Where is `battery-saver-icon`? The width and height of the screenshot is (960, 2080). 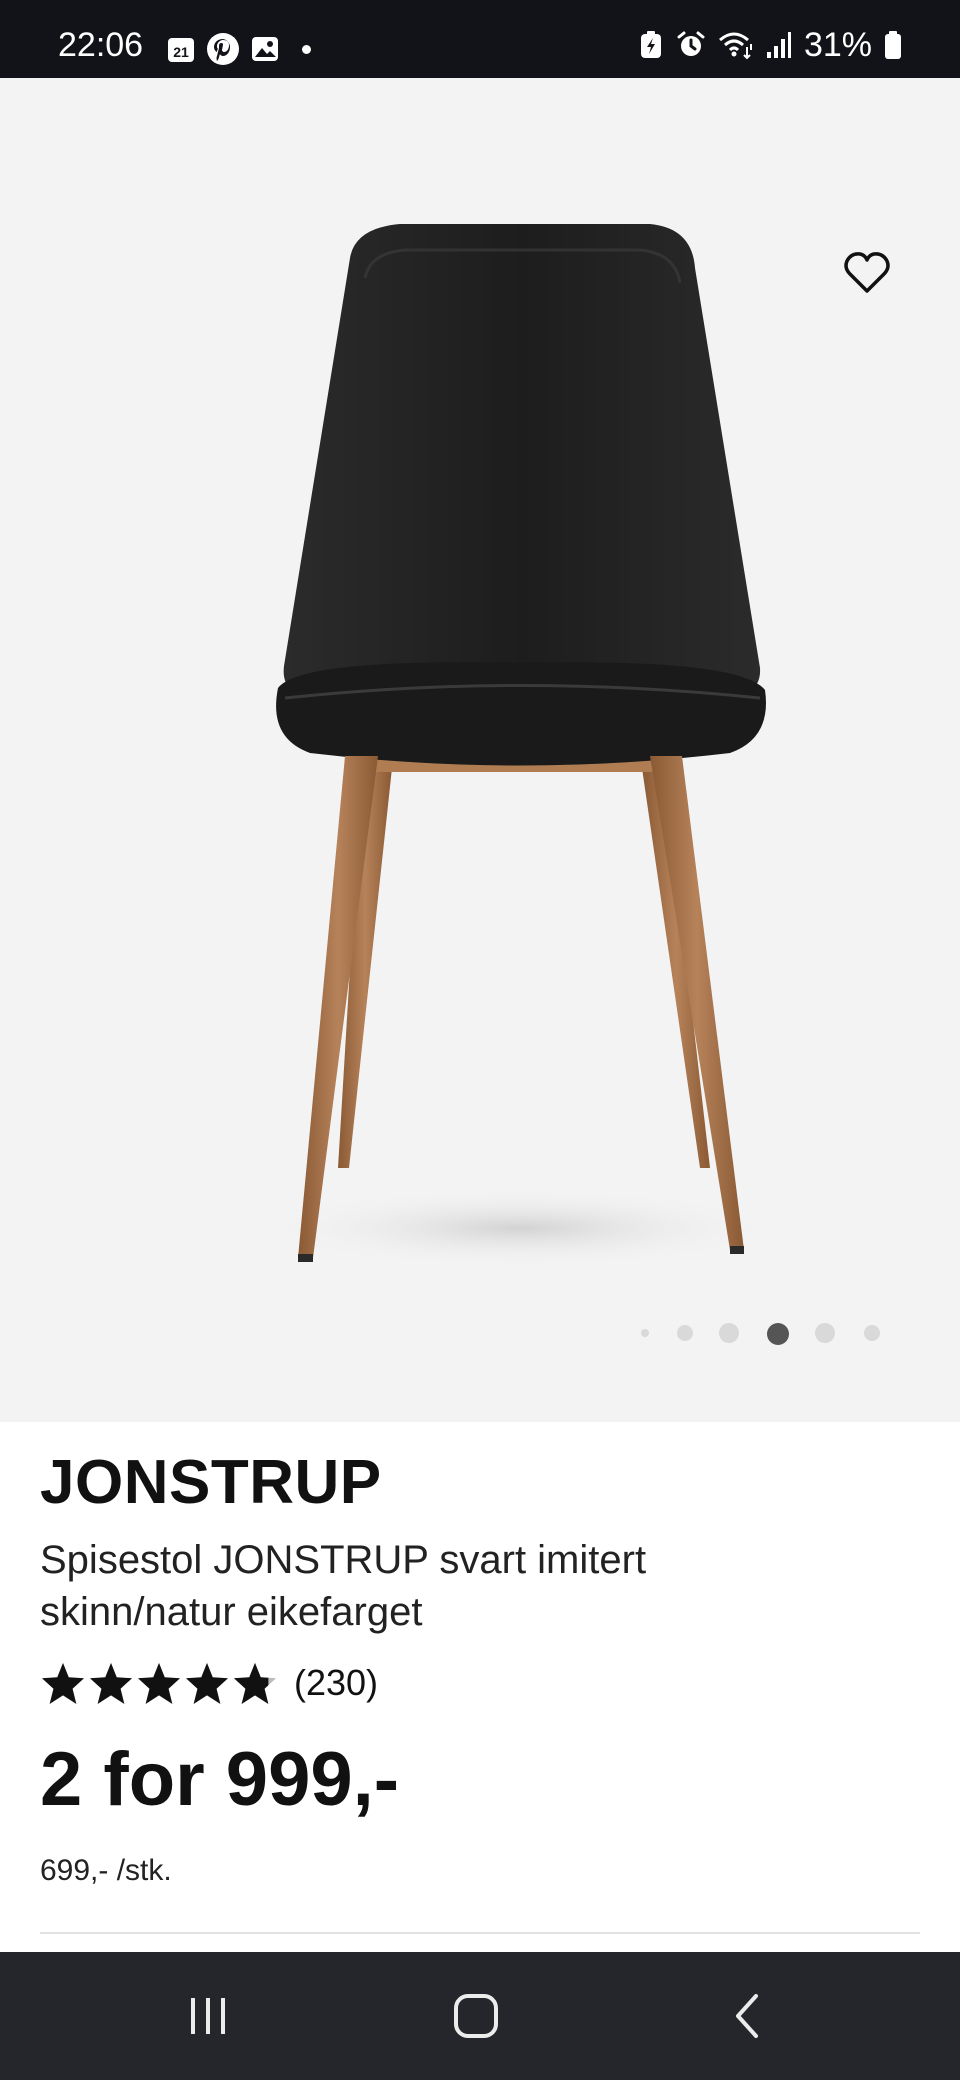
battery-saver-icon is located at coordinates (650, 44).